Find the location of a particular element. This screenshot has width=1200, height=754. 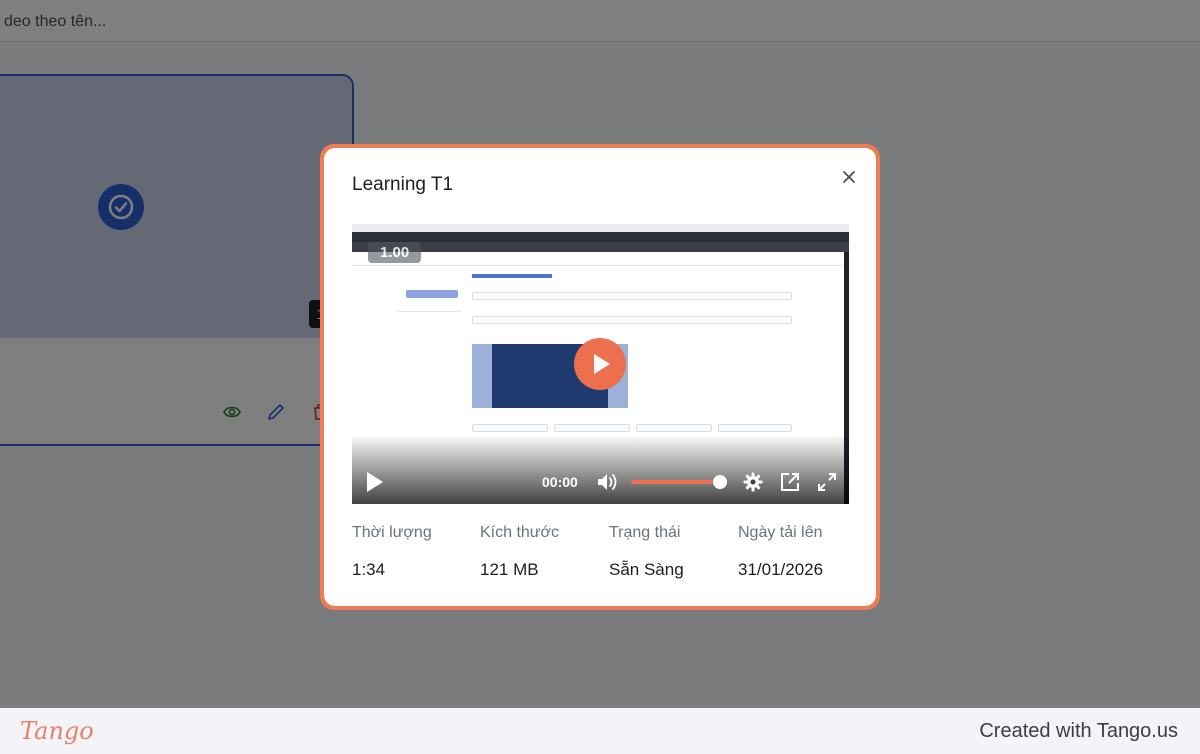

controls-gradient is located at coordinates (600, 469).